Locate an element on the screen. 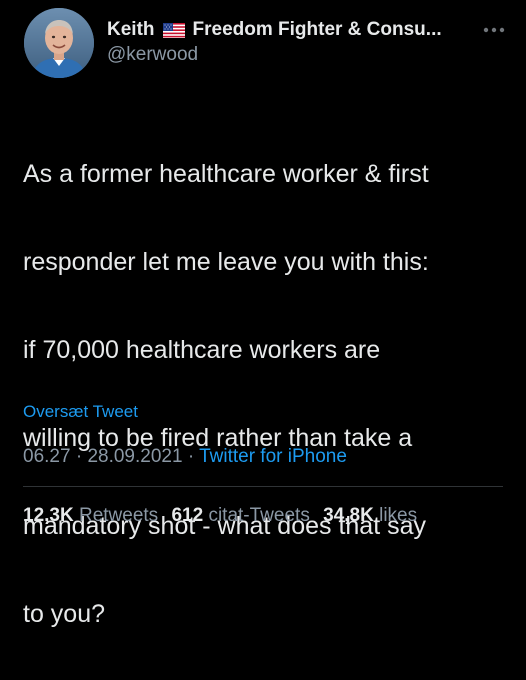  more-options-icon is located at coordinates (494, 30).